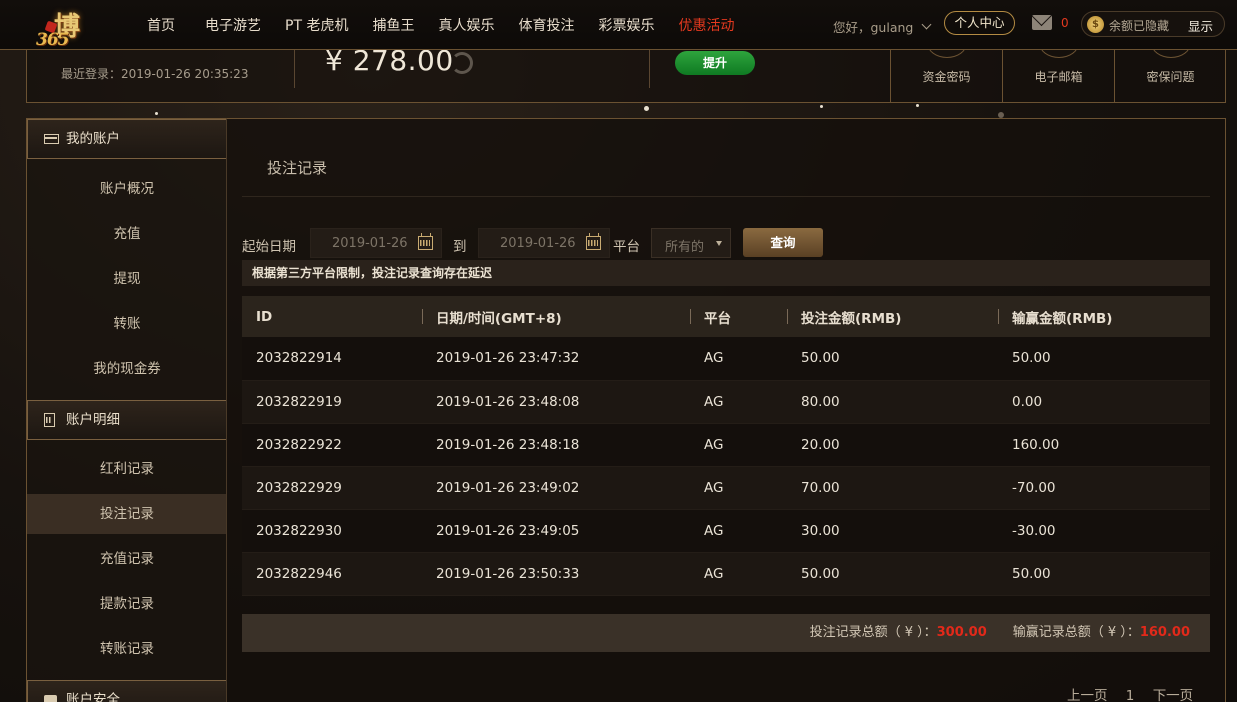 The width and height of the screenshot is (1237, 702). I want to click on cell-datetime: 2019-01-26 23:50:33, so click(556, 574).